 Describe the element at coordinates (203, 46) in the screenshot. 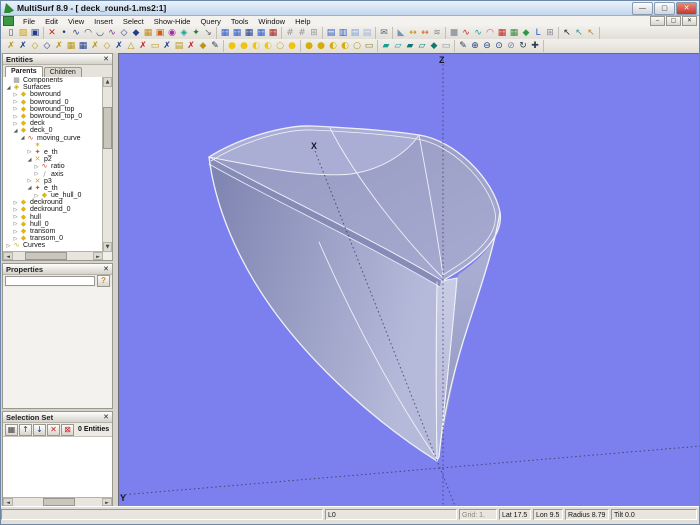

I see `new-entity-icon: ◆` at that location.